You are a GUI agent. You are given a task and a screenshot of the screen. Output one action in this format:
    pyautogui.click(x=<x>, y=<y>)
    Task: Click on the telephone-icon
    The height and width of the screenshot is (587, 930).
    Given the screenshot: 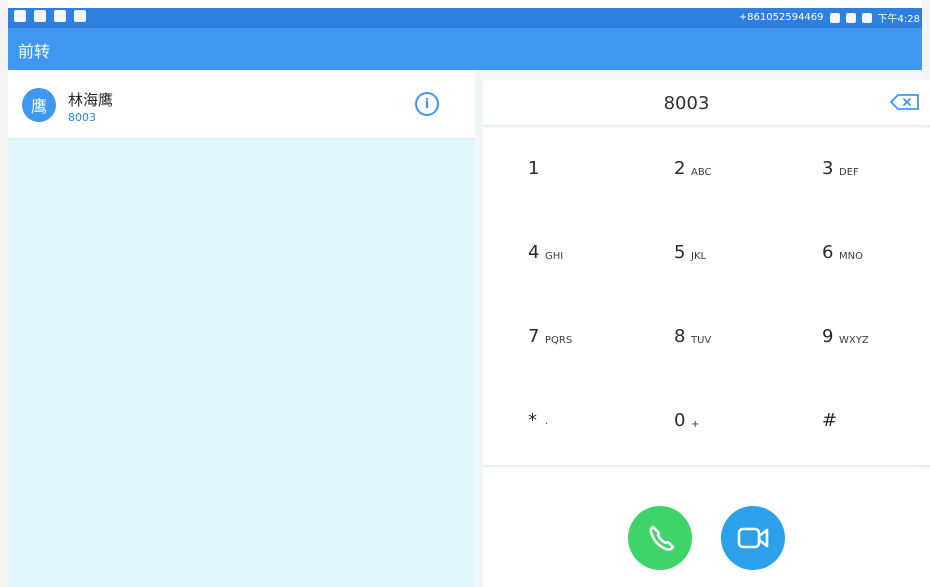 What is the action you would take?
    pyautogui.click(x=60, y=16)
    